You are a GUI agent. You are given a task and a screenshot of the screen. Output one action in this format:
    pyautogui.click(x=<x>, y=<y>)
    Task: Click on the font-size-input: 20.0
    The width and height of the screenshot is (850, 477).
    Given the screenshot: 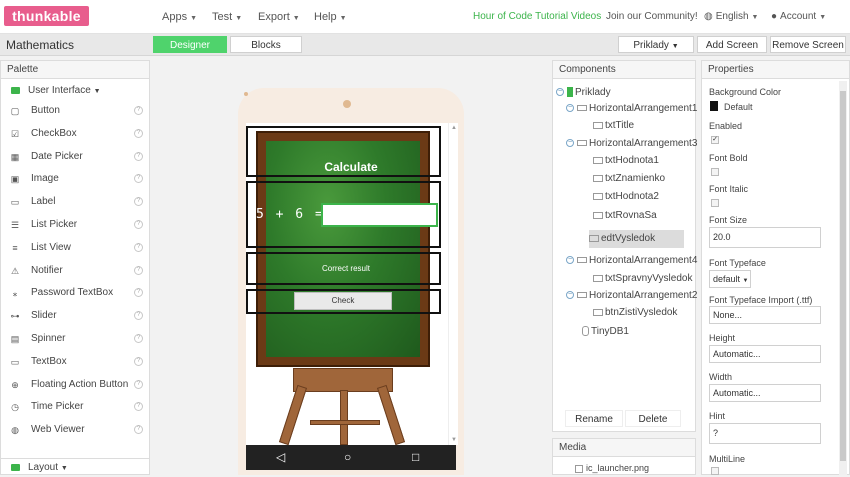 What is the action you would take?
    pyautogui.click(x=765, y=237)
    